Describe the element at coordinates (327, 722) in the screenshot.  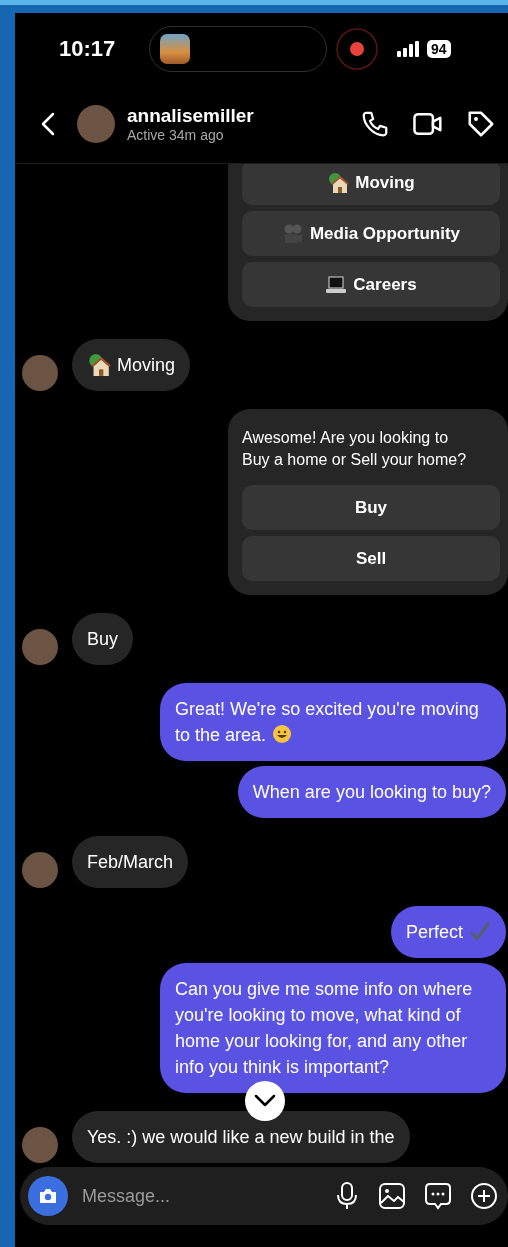
I see `message-text: Great! We're so excited you're moving to the area.` at that location.